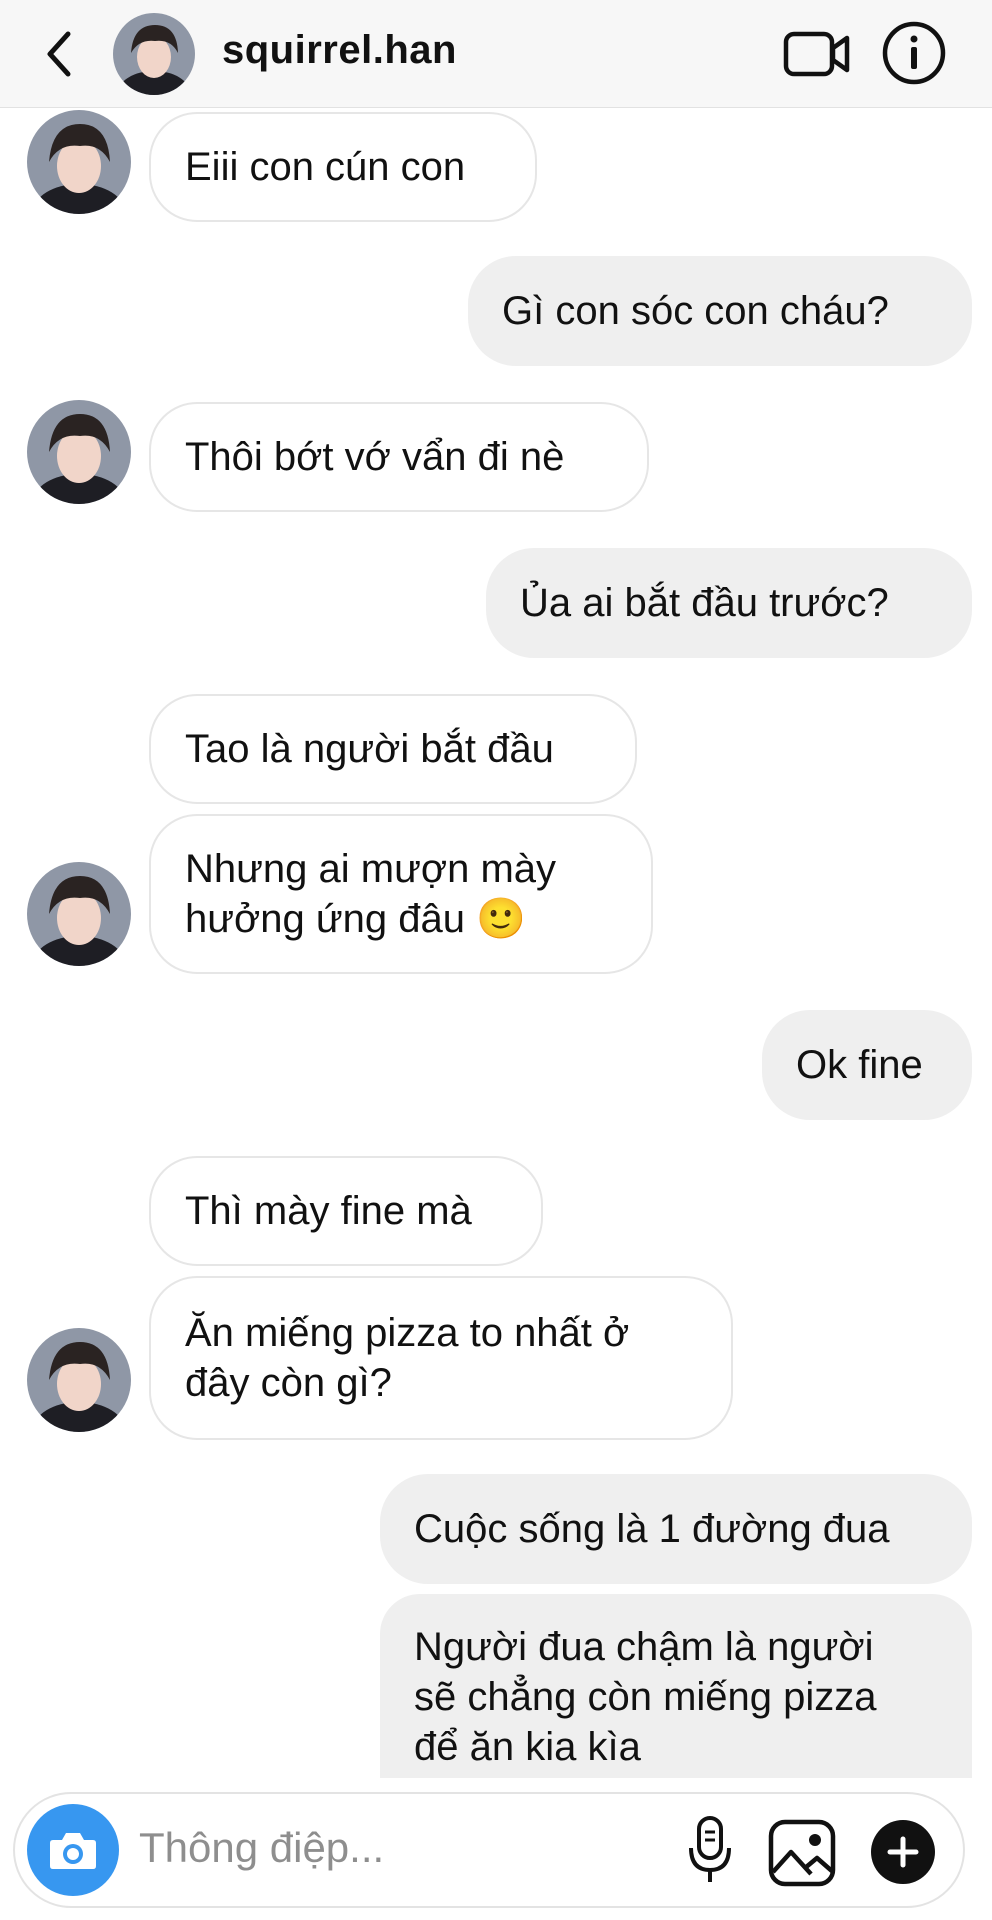 This screenshot has height=1920, width=992. I want to click on chat-username: squirrel.han, so click(339, 50).